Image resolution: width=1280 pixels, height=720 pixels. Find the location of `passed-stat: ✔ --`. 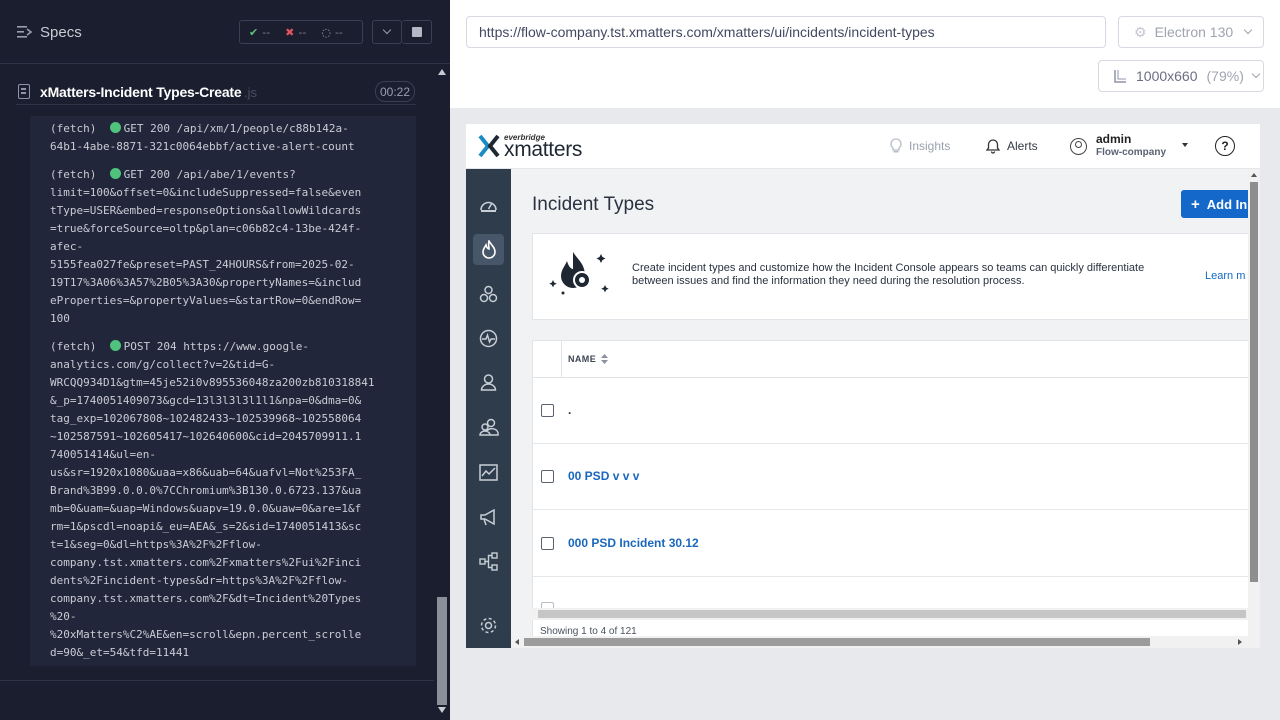

passed-stat: ✔ -- is located at coordinates (260, 32).